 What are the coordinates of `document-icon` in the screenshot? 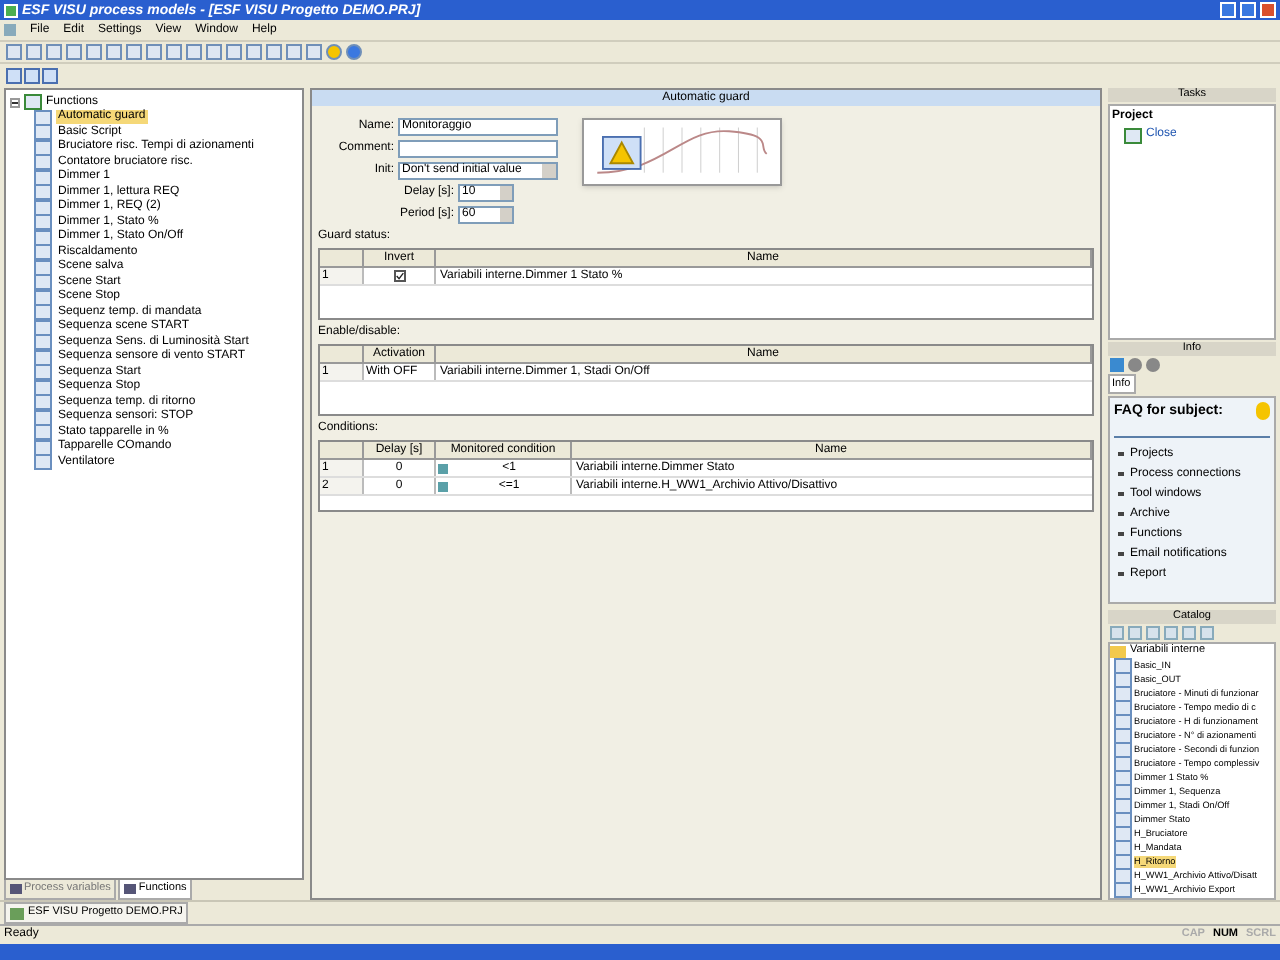 It's located at (10, 30).